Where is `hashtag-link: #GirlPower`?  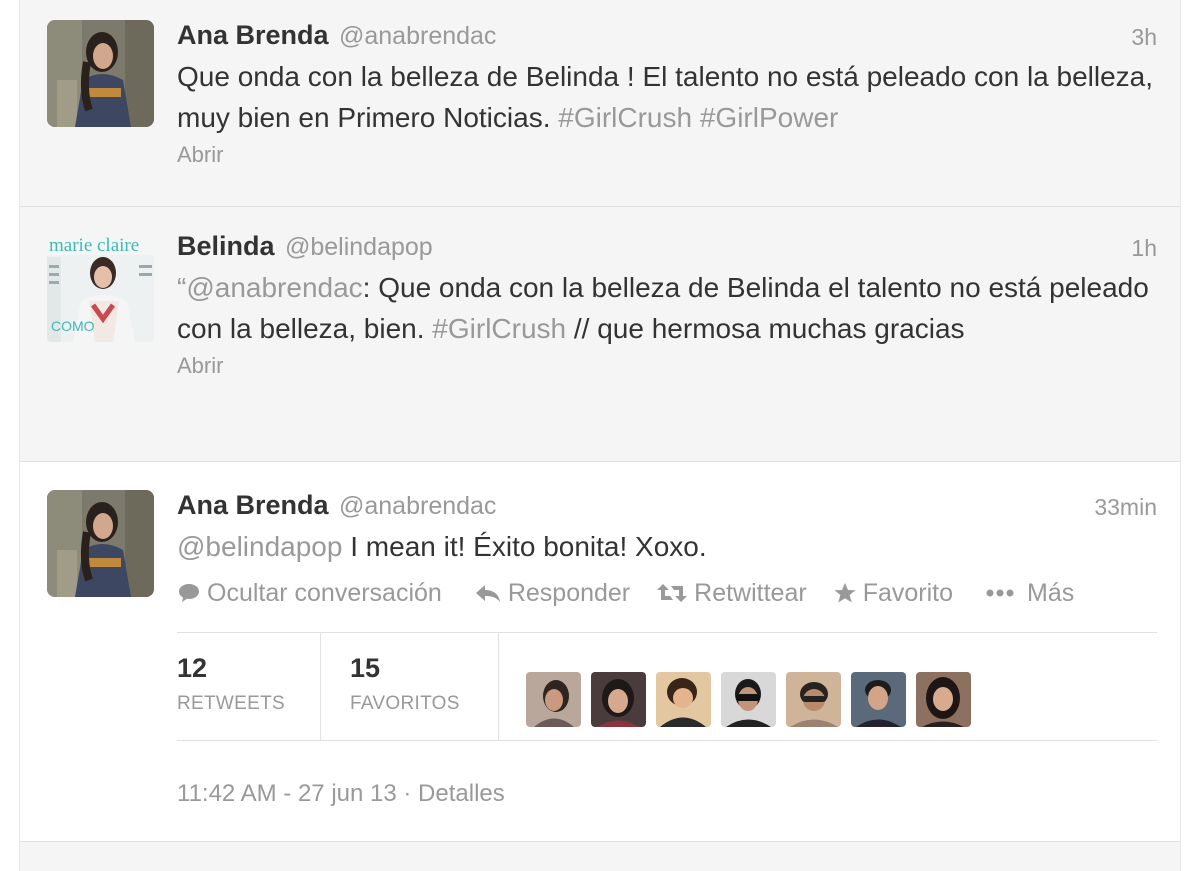 hashtag-link: #GirlPower is located at coordinates (769, 117).